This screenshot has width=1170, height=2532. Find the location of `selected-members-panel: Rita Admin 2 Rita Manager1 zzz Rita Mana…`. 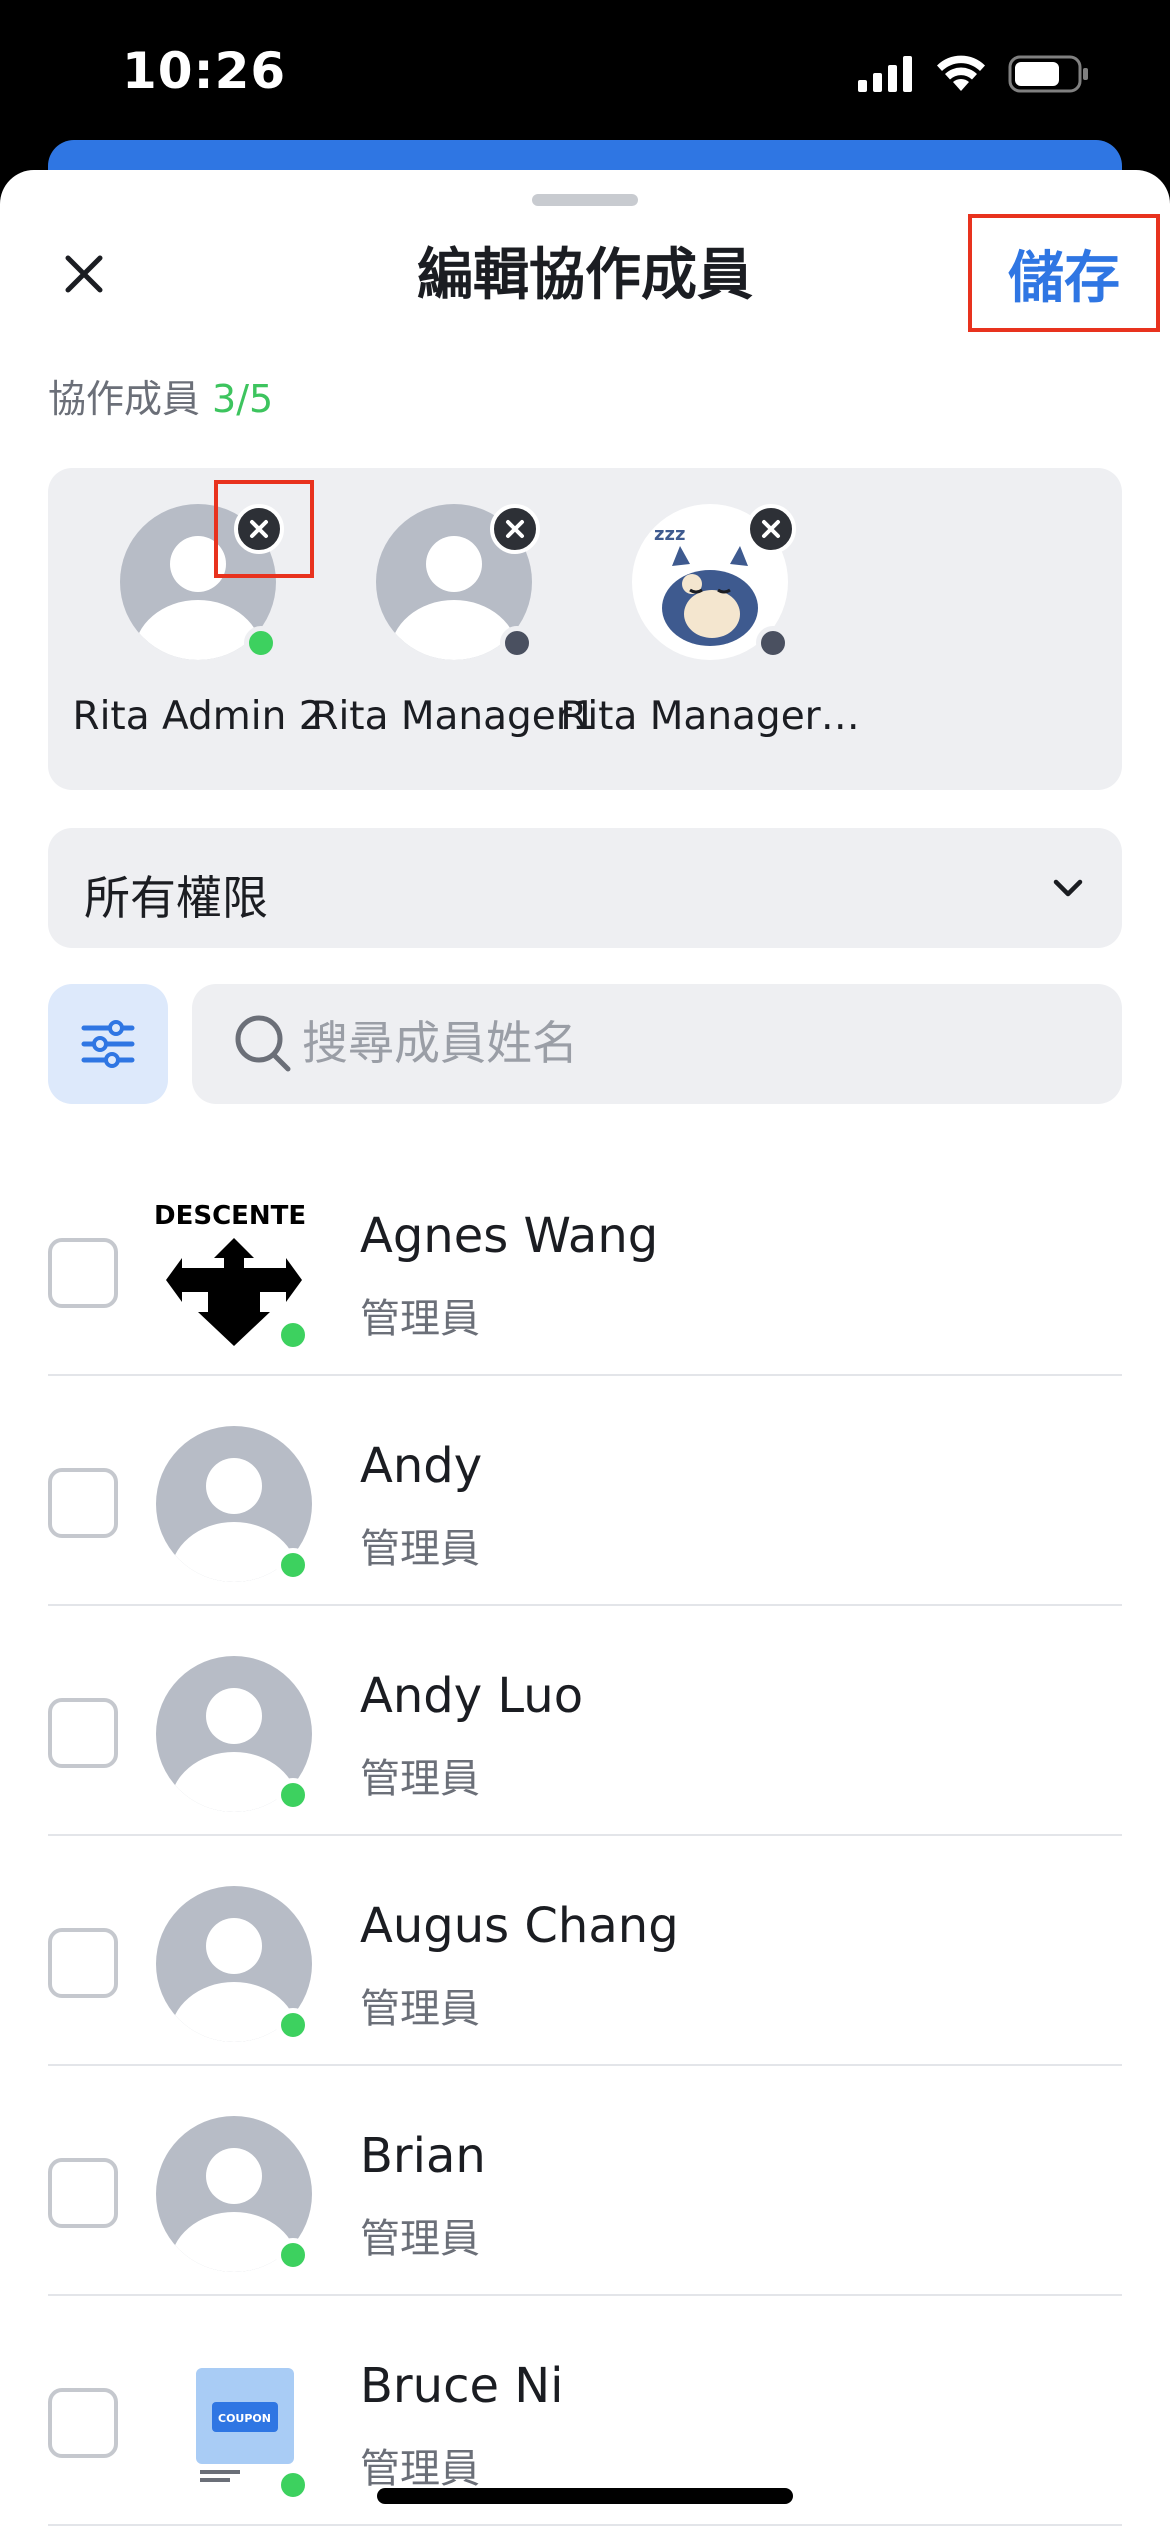

selected-members-panel: Rita Admin 2 Rita Manager1 zzz Rita Mana… is located at coordinates (585, 629).